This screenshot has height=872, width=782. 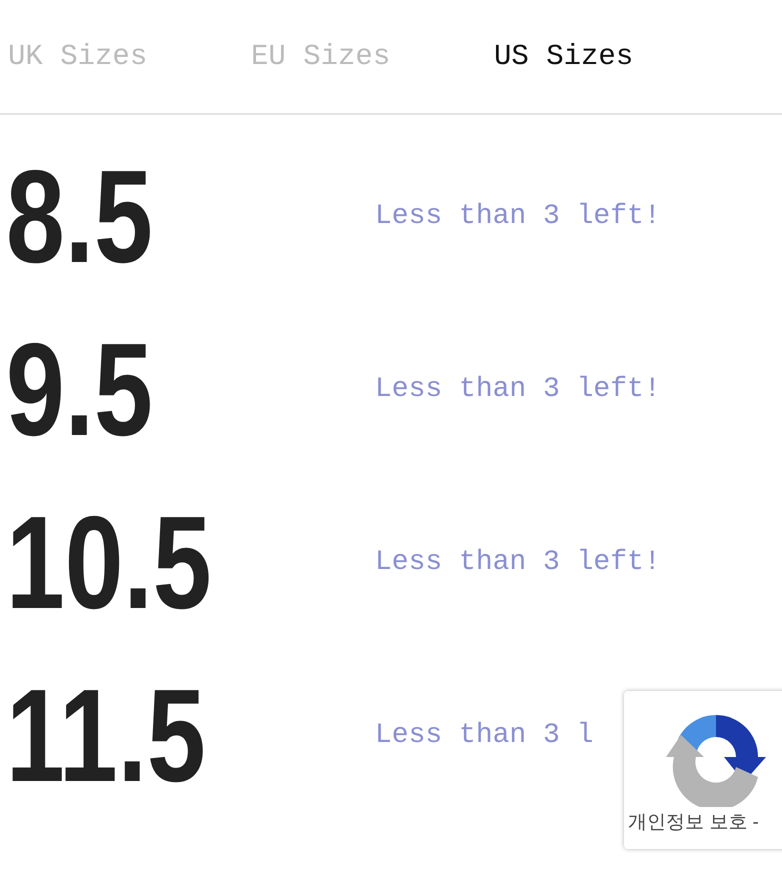 What do you see at coordinates (79, 390) in the screenshot?
I see `size-number: 9.5` at bounding box center [79, 390].